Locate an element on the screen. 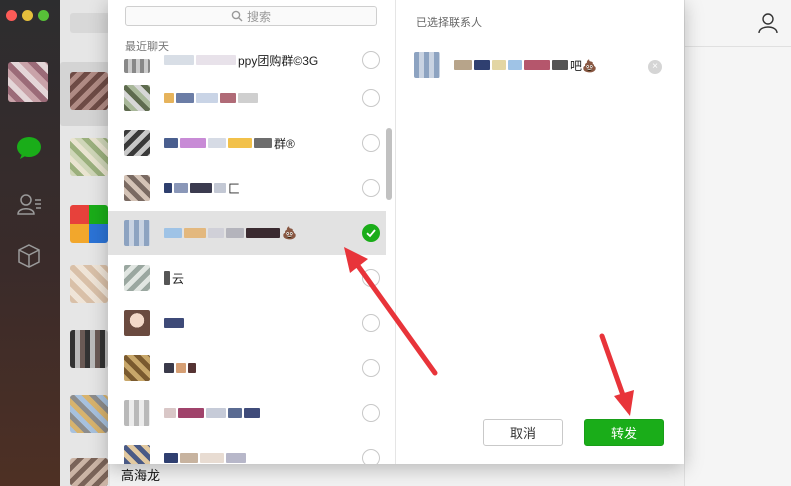  selected-contacts-title: 已选择联系人 is located at coordinates (449, 23).